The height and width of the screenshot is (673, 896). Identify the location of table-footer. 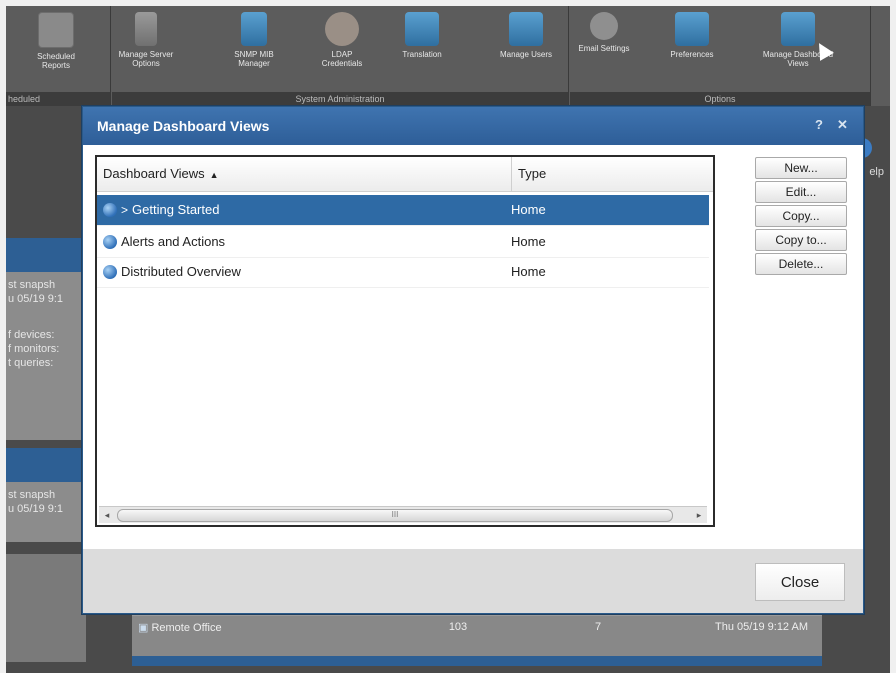
(477, 661).